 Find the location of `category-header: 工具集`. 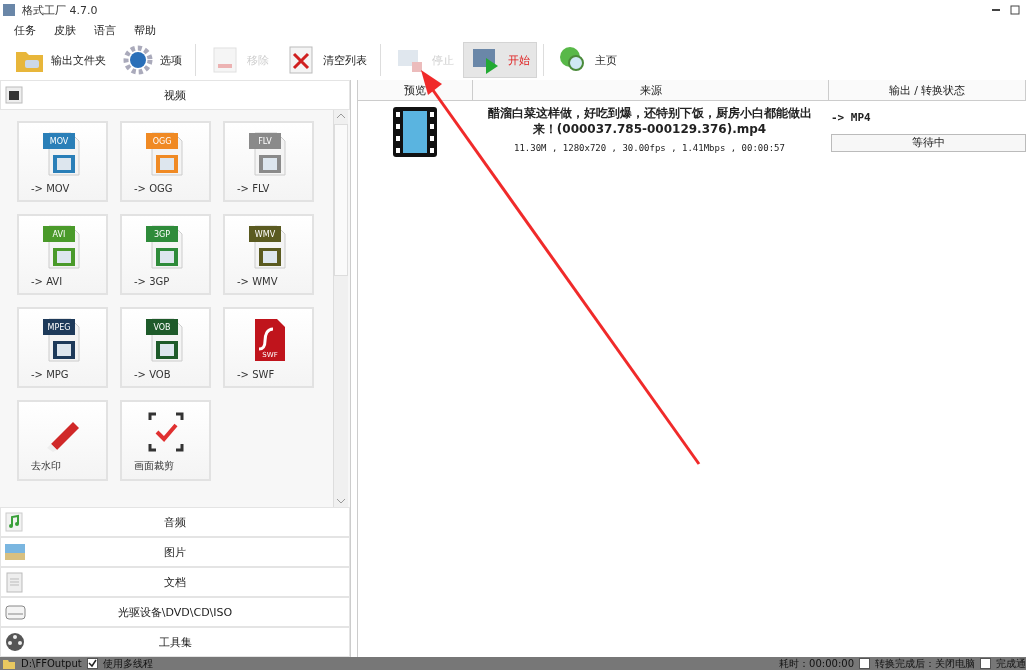

category-header: 工具集 is located at coordinates (175, 642).